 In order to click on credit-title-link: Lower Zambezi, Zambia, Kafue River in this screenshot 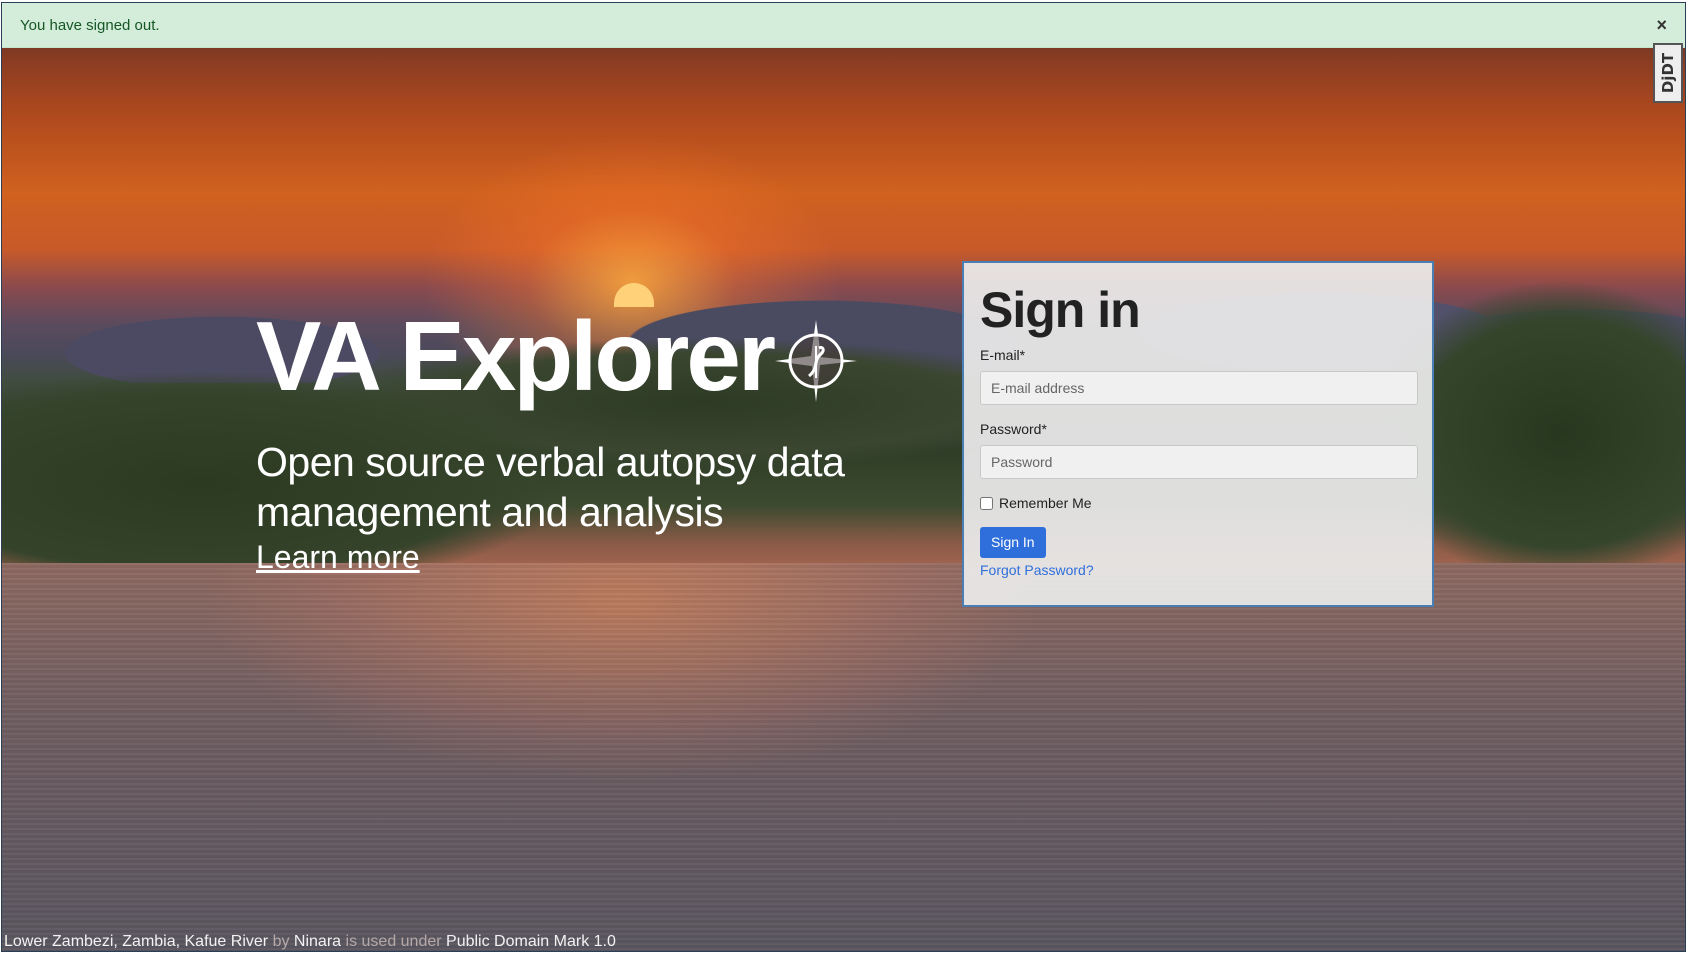, I will do `click(136, 941)`.